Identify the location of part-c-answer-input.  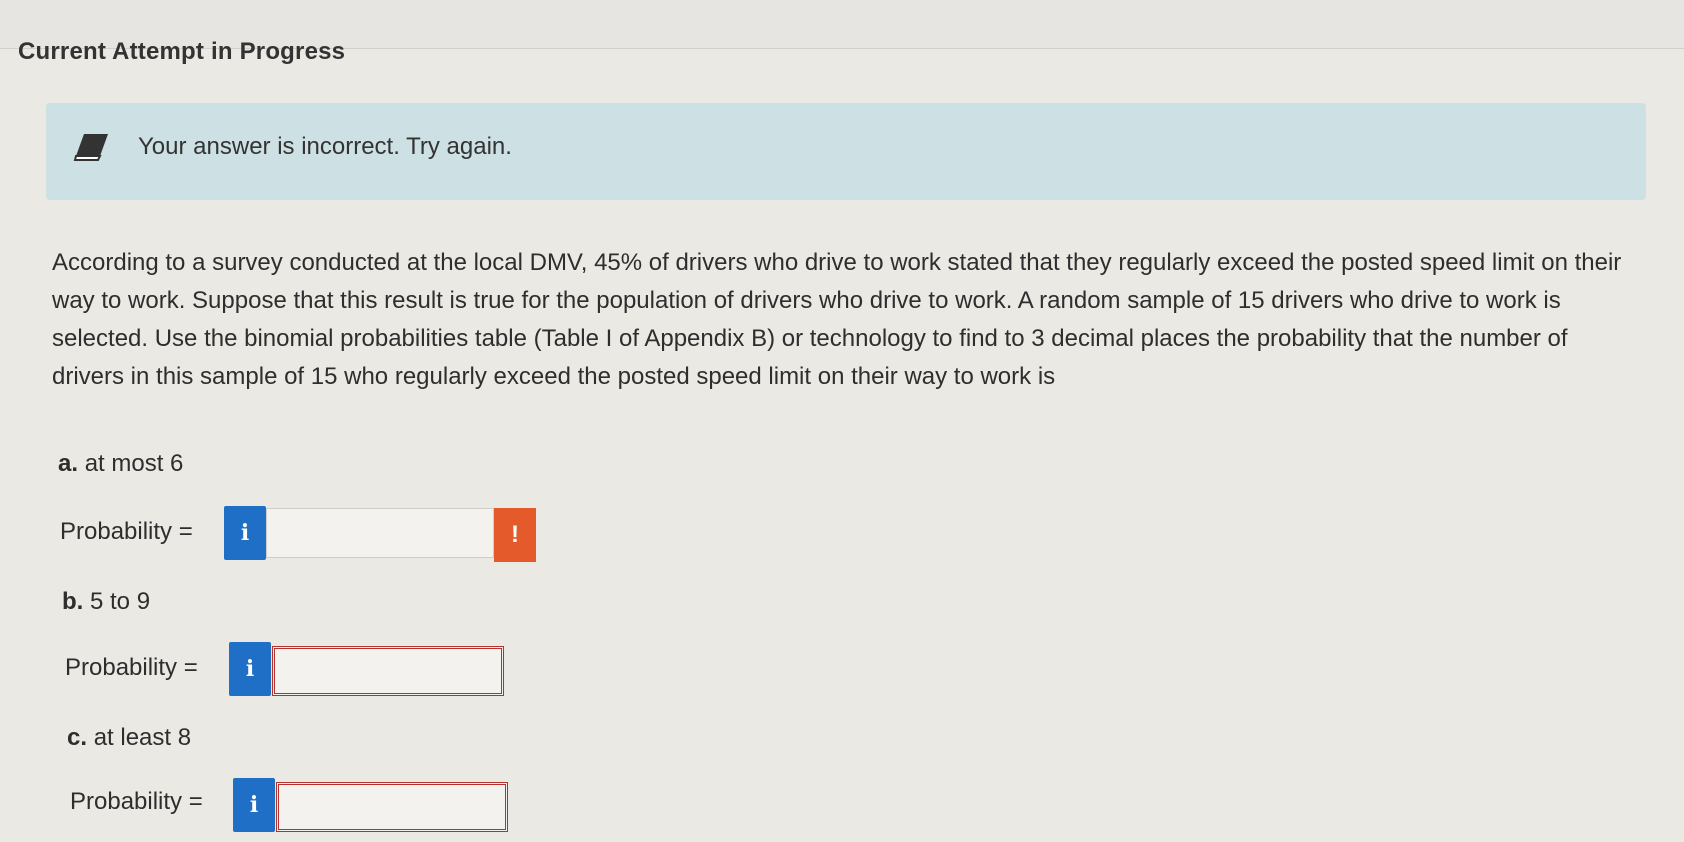
(392, 807).